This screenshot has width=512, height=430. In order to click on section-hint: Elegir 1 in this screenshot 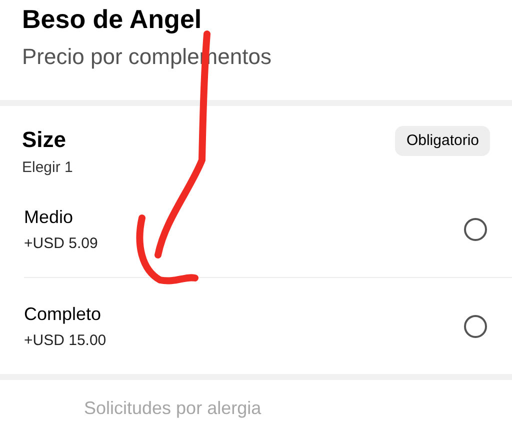, I will do `click(47, 168)`.